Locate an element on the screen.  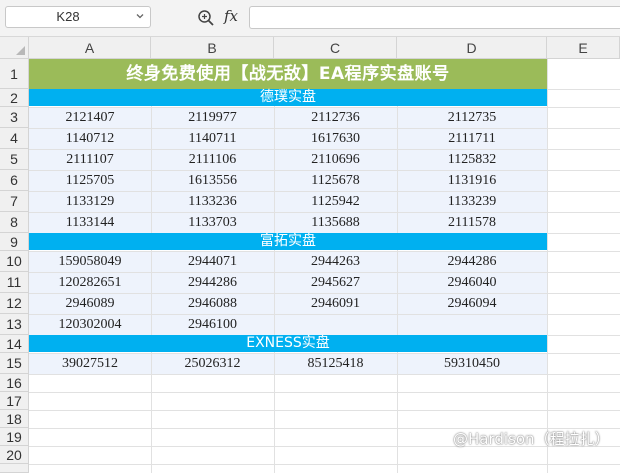
data-cell: 1125678 is located at coordinates (335, 180).